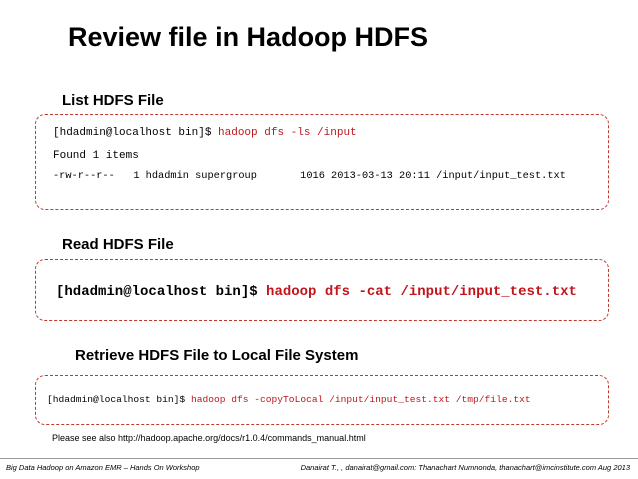 Image resolution: width=638 pixels, height=479 pixels. Describe the element at coordinates (287, 133) in the screenshot. I see `command-text: hadoop dfs -ls /input` at that location.